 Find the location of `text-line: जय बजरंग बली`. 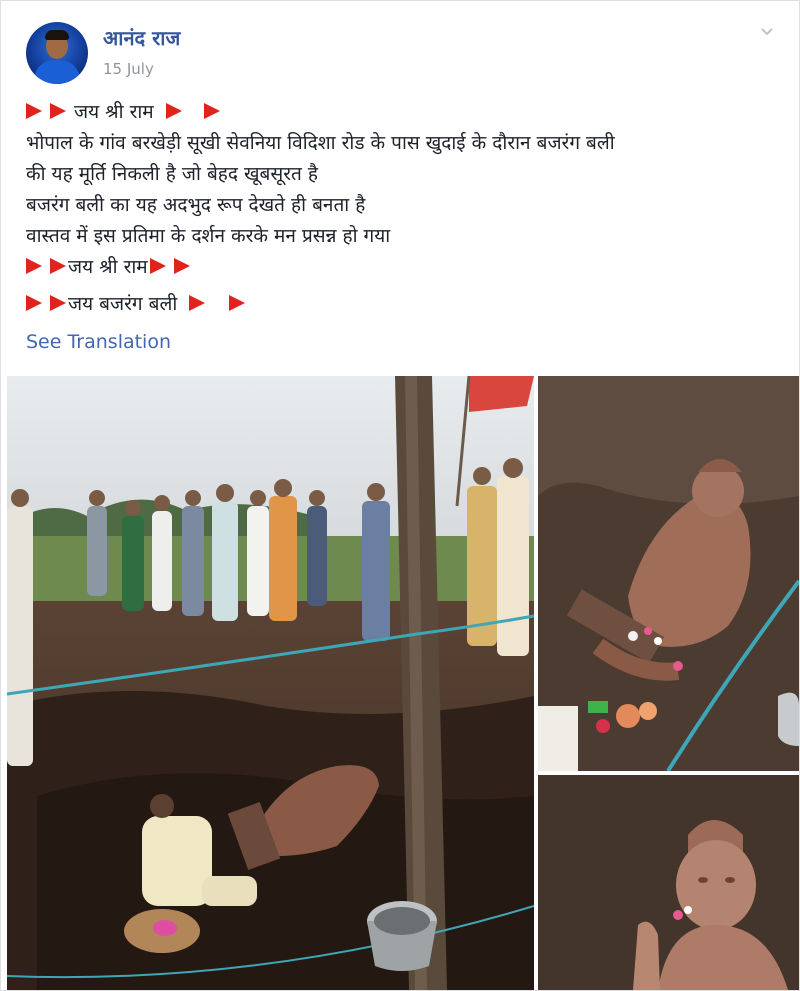

text-line: जय बजरंग बली is located at coordinates (401, 304).